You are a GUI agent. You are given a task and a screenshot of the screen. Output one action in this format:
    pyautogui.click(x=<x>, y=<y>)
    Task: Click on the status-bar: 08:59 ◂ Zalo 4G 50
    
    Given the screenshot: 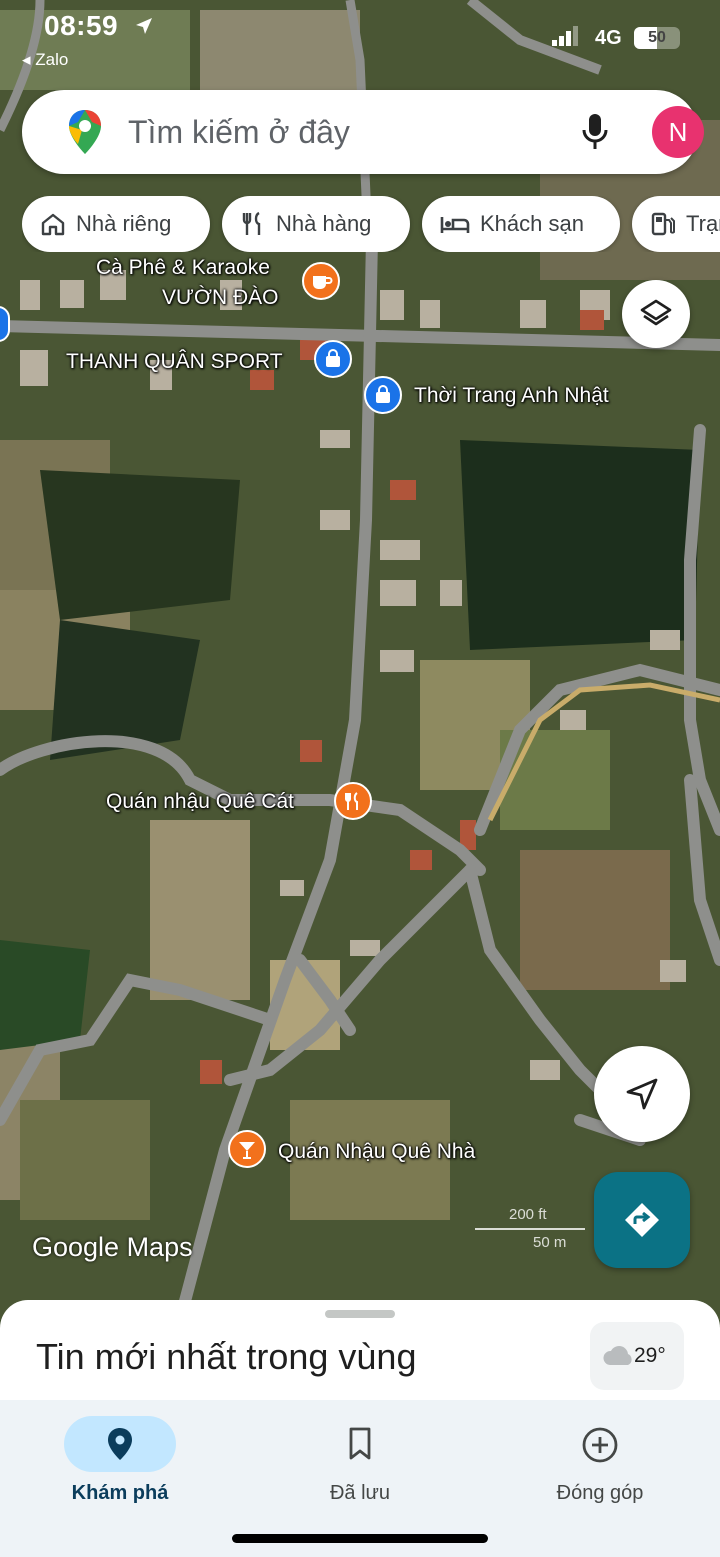 What is the action you would take?
    pyautogui.click(x=360, y=40)
    